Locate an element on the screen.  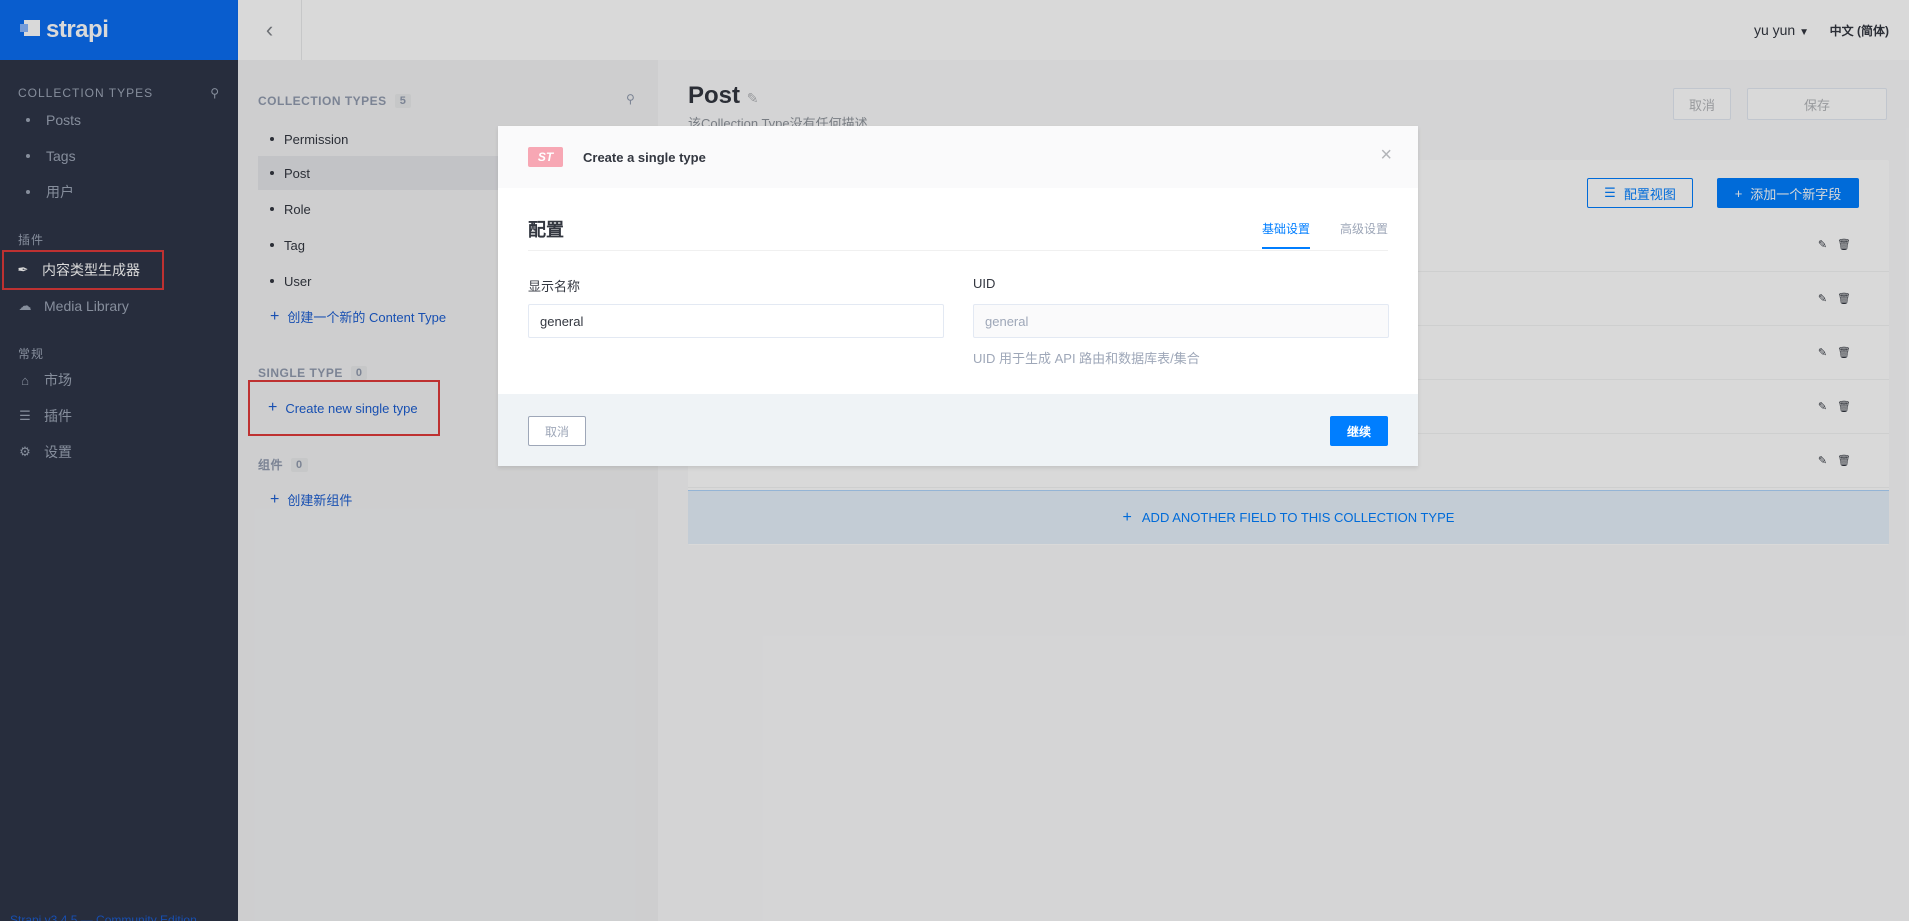
tab-basic-settings: 基础设置 is located at coordinates (1285, 231).